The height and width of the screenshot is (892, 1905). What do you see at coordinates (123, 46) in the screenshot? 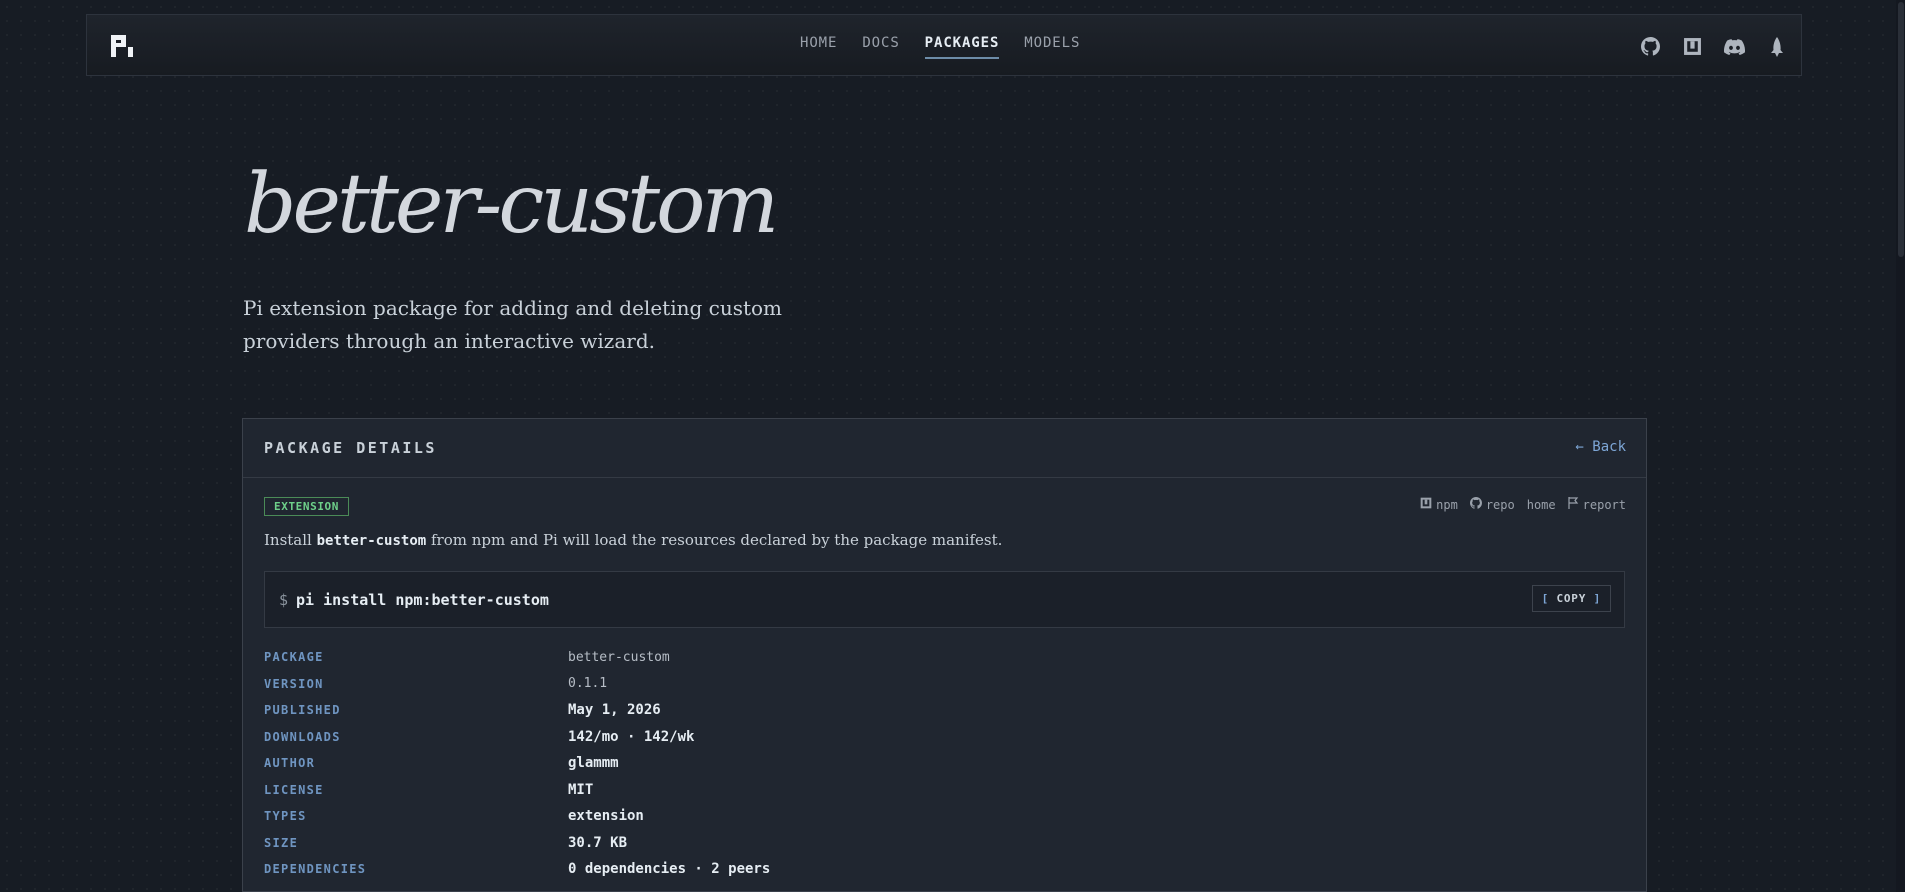
I see `pi-logo-icon` at bounding box center [123, 46].